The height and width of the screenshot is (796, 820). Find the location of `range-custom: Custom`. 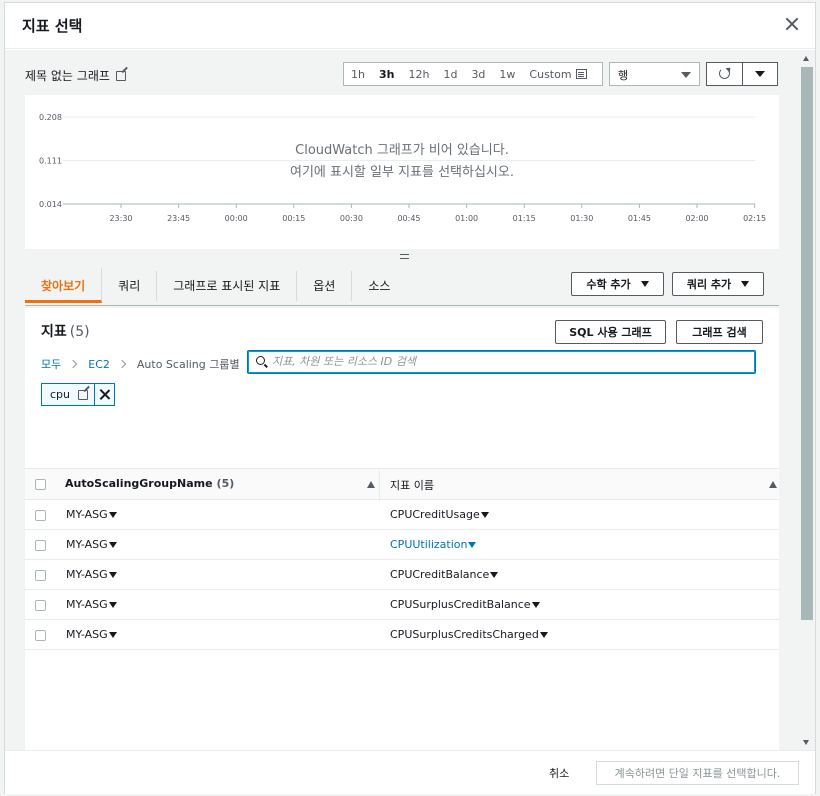

range-custom: Custom is located at coordinates (557, 74).